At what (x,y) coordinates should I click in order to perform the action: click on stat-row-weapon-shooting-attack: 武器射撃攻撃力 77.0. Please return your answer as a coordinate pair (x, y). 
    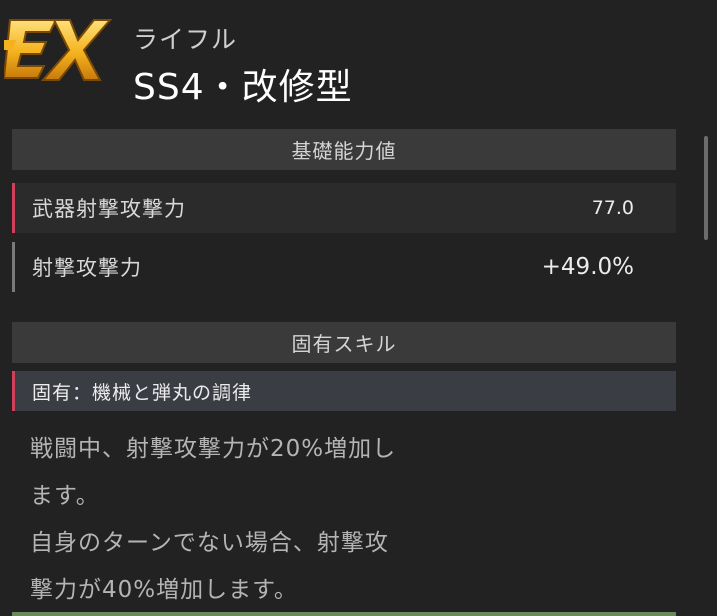
    Looking at the image, I should click on (344, 208).